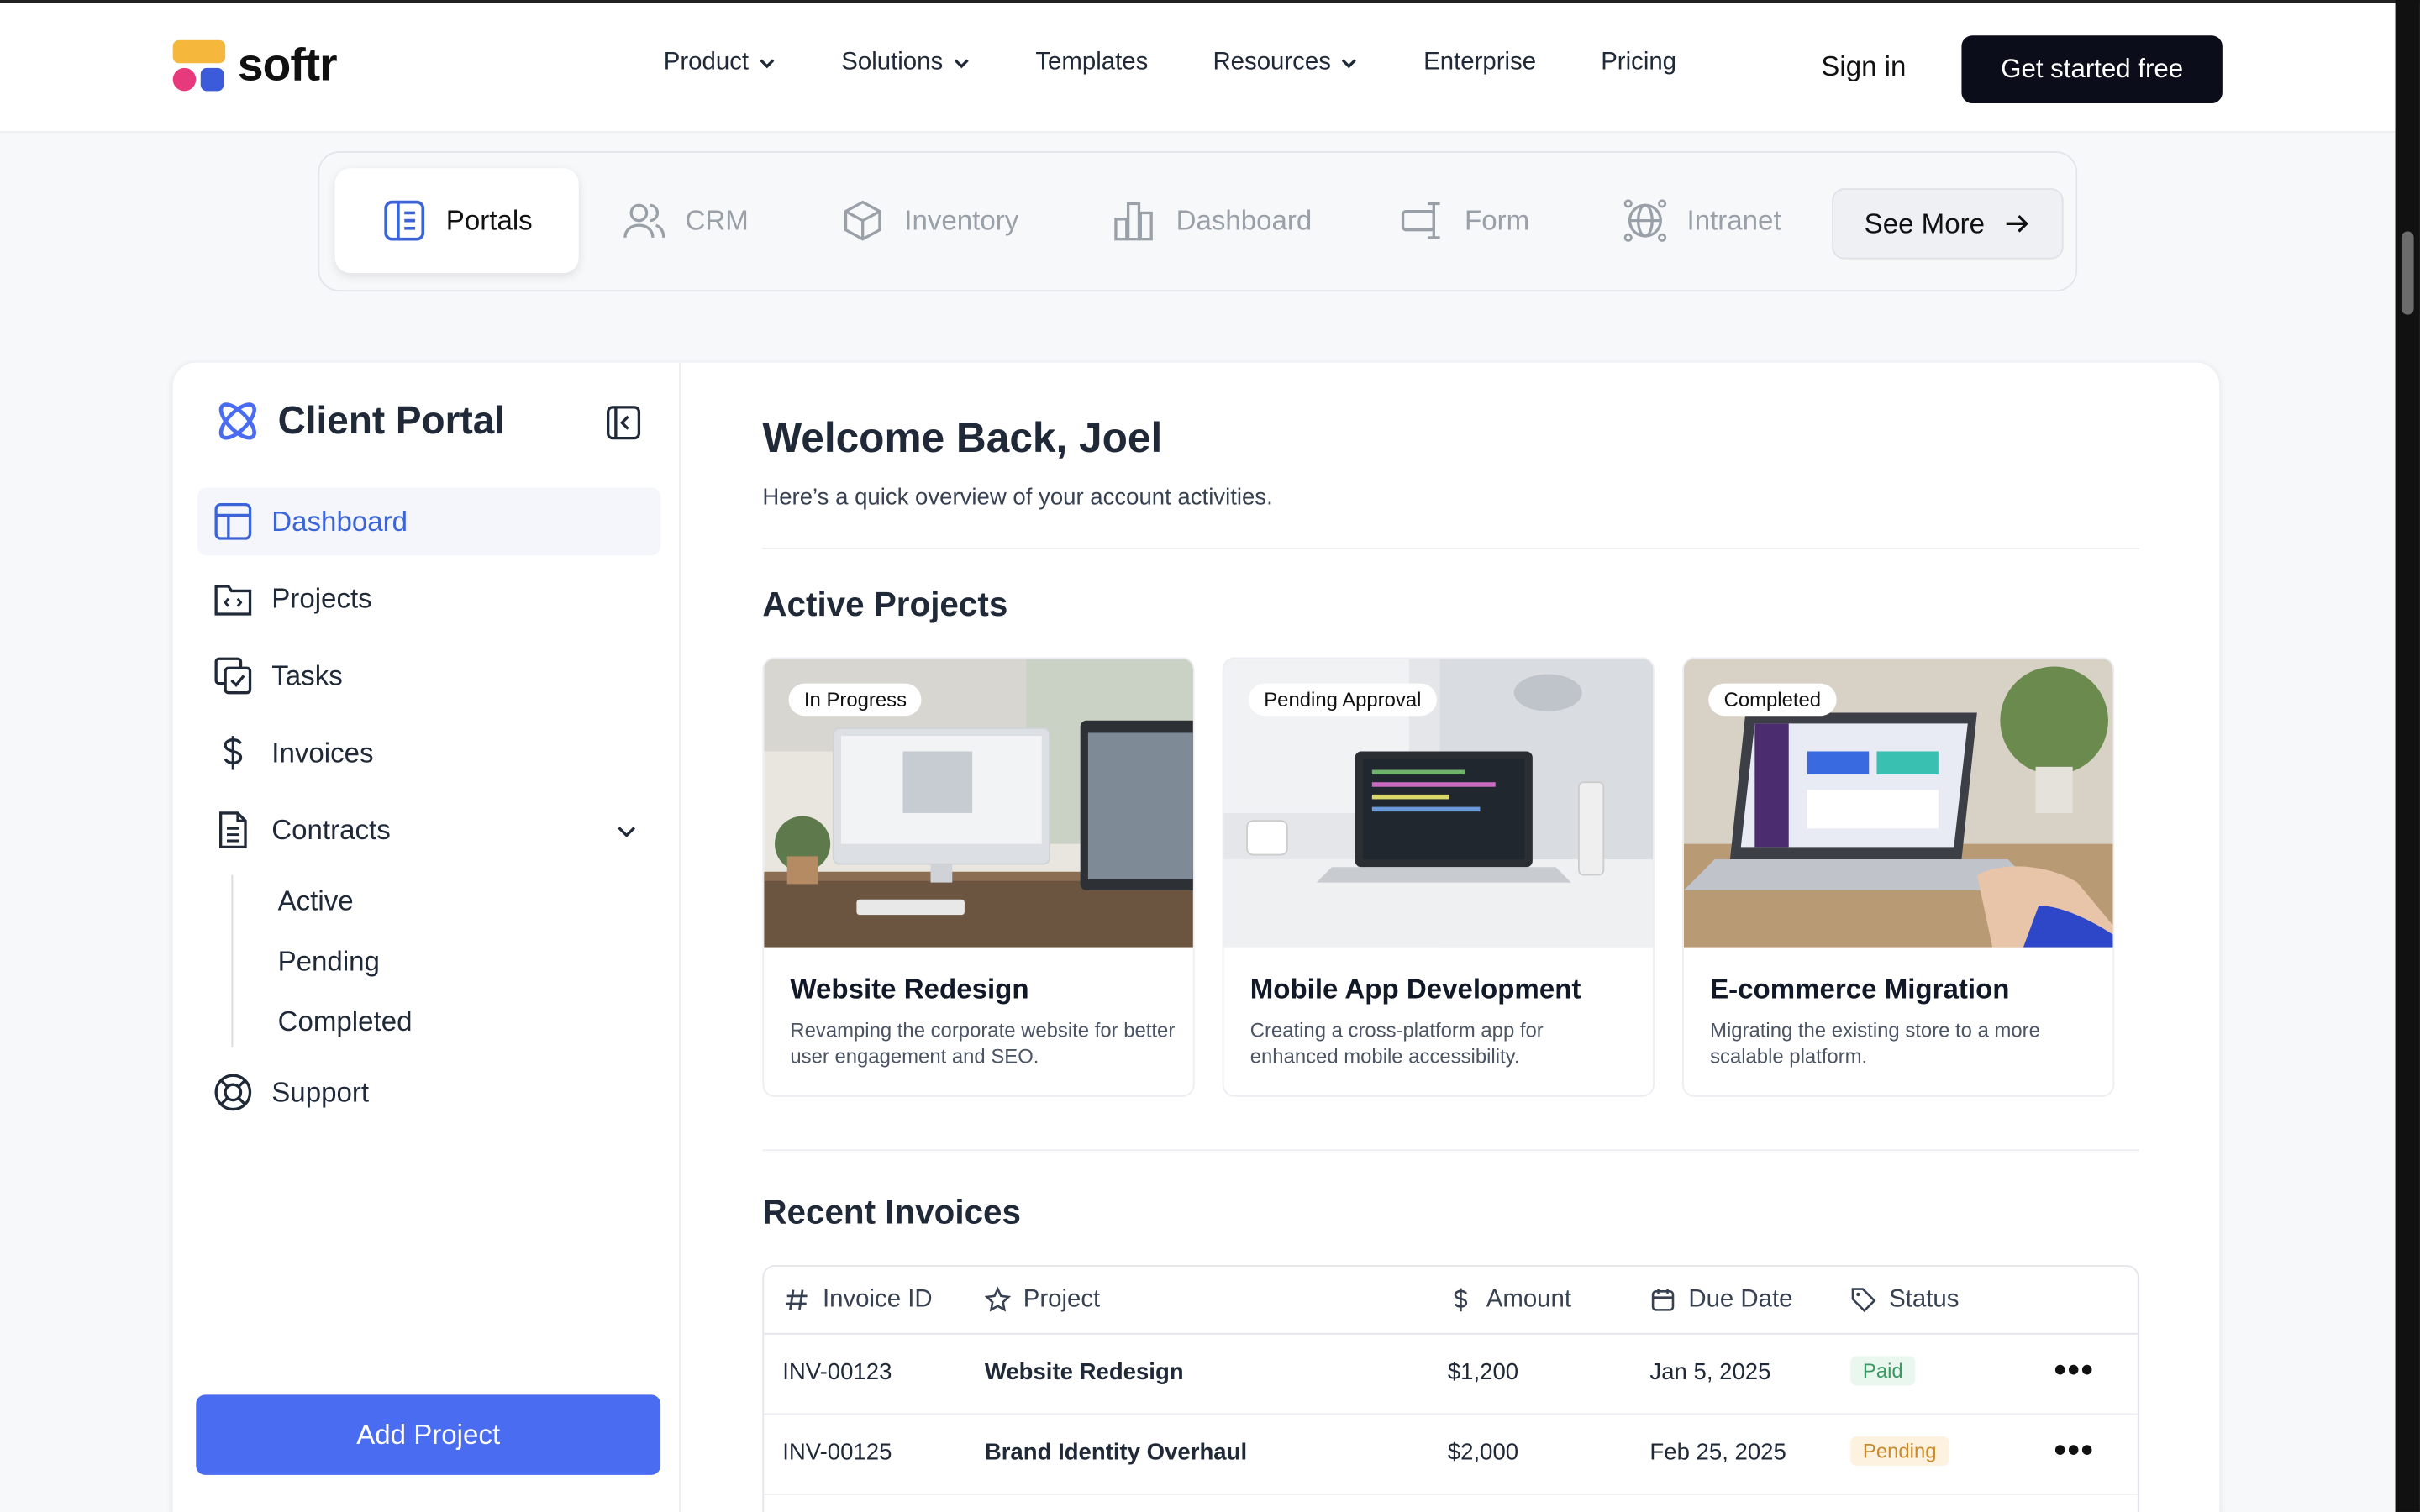 The image size is (2420, 1512). What do you see at coordinates (2407, 273) in the screenshot?
I see `scrollbar-thumb` at bounding box center [2407, 273].